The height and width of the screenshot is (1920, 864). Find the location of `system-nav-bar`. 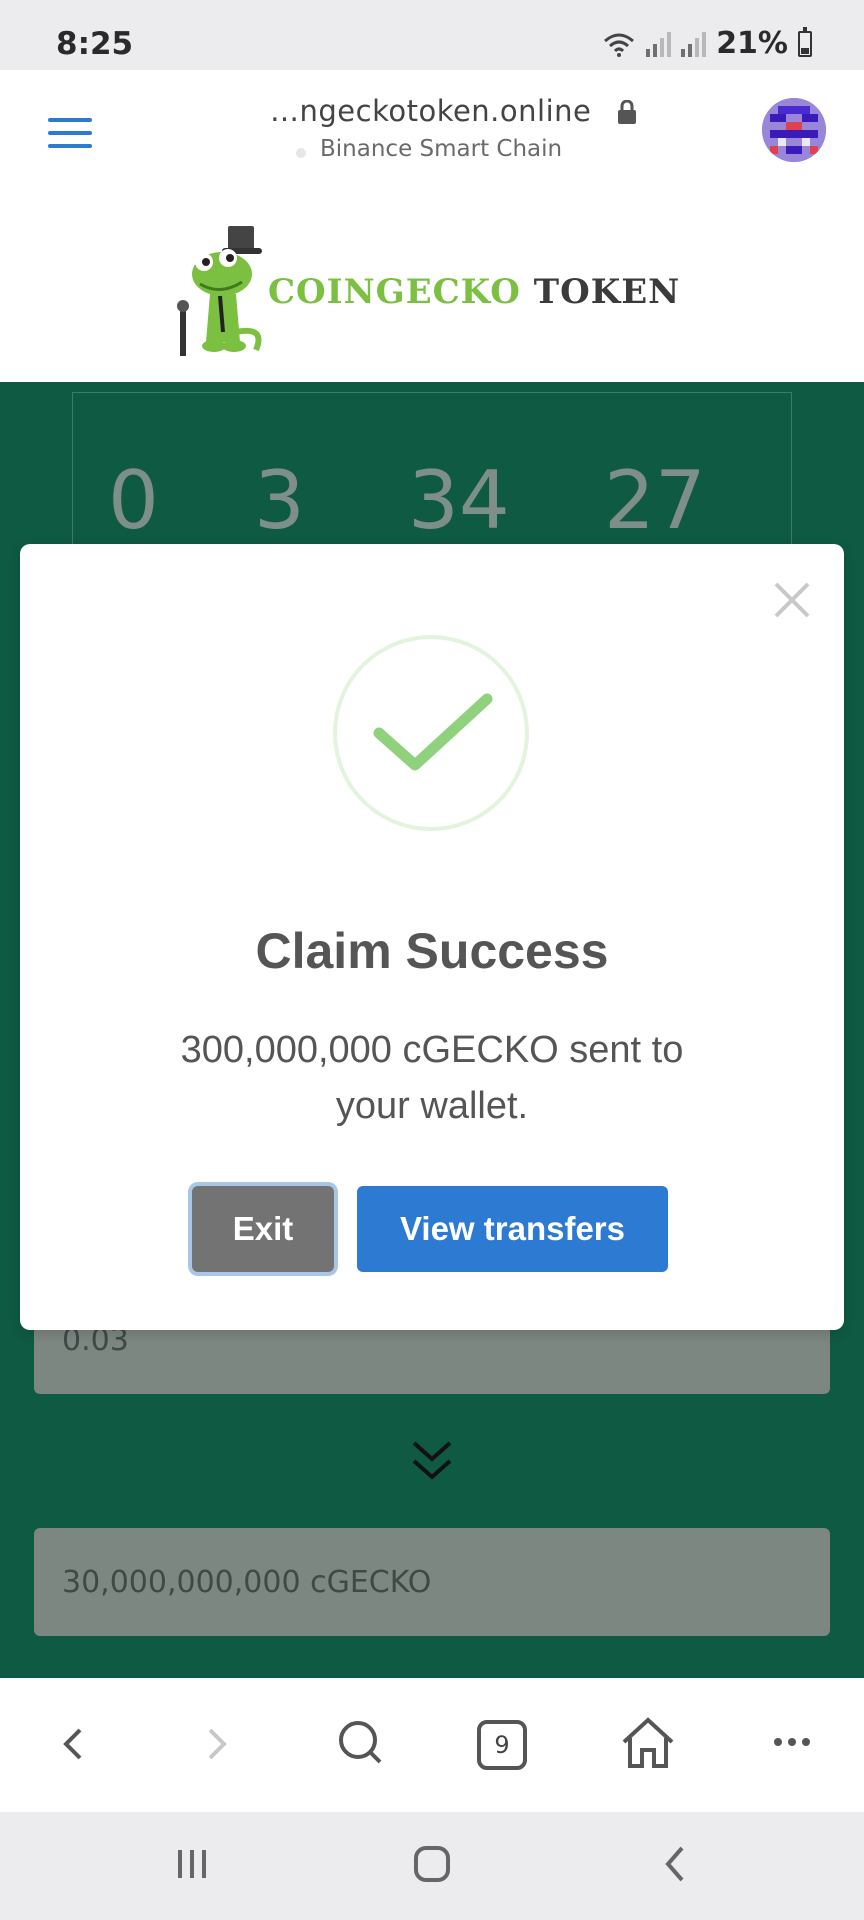

system-nav-bar is located at coordinates (432, 1866).